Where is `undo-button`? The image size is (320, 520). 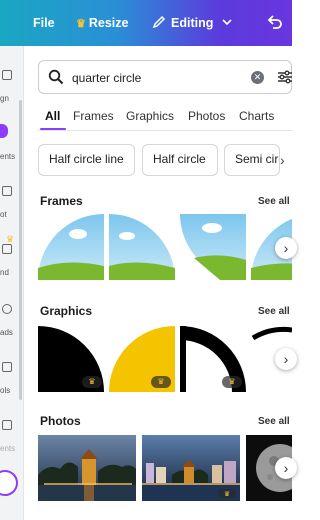 undo-button is located at coordinates (275, 24).